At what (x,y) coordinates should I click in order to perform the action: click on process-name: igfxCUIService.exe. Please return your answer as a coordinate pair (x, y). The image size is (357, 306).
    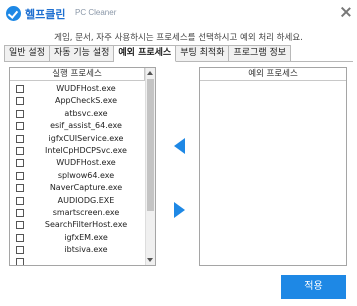
    Looking at the image, I should click on (86, 138).